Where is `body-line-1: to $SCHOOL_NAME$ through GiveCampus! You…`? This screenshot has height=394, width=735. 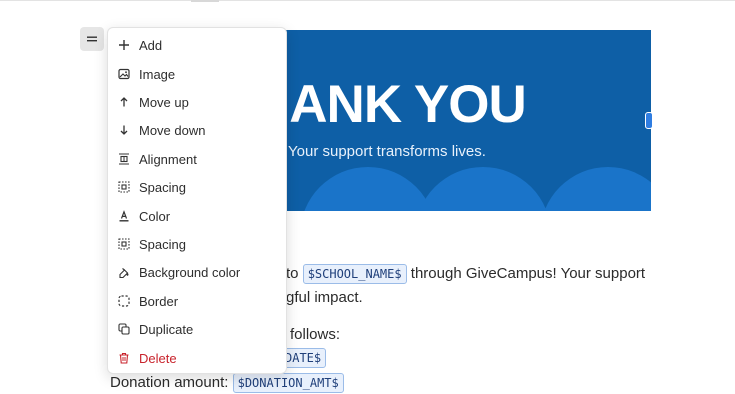
body-line-1: to $SCHOOL_NAME$ through GiveCampus! You… is located at coordinates (465, 274).